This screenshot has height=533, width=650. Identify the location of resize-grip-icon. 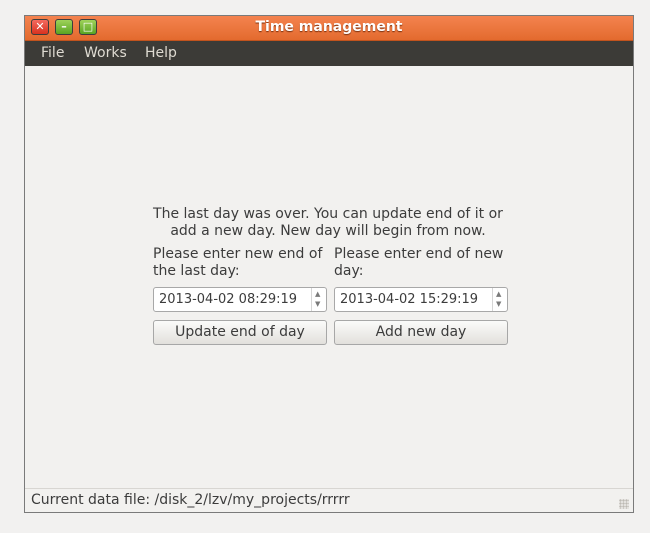
(624, 504).